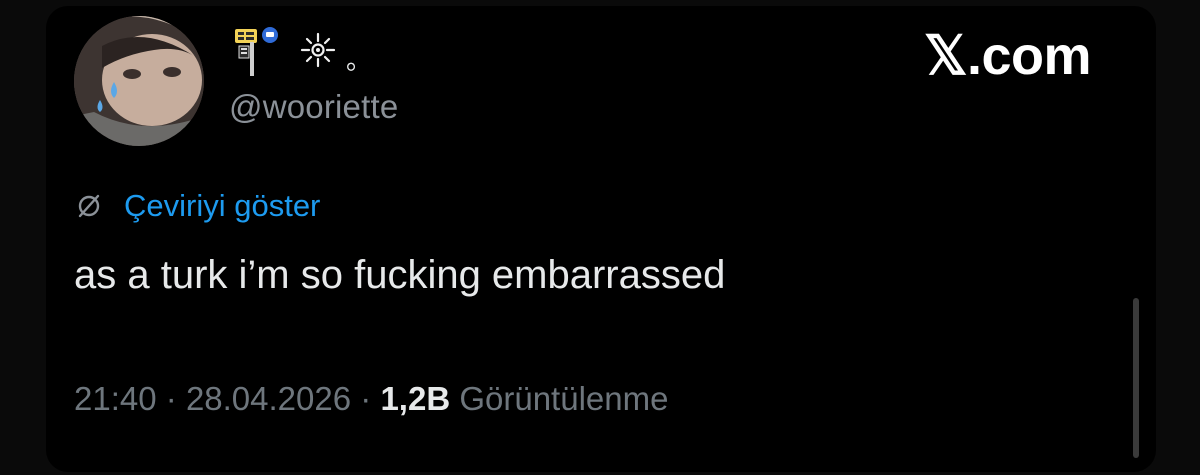 This screenshot has width=1200, height=475. What do you see at coordinates (268, 398) in the screenshot?
I see `tweet-date: 28.04.2026` at bounding box center [268, 398].